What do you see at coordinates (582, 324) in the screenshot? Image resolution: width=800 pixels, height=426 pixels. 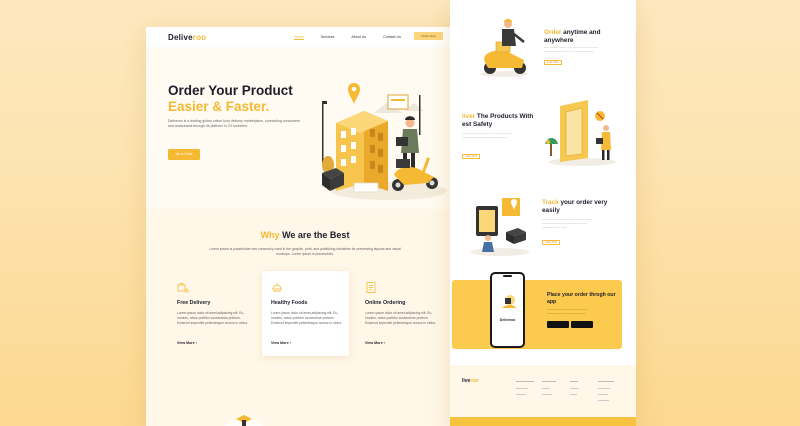 I see `app-store-button` at bounding box center [582, 324].